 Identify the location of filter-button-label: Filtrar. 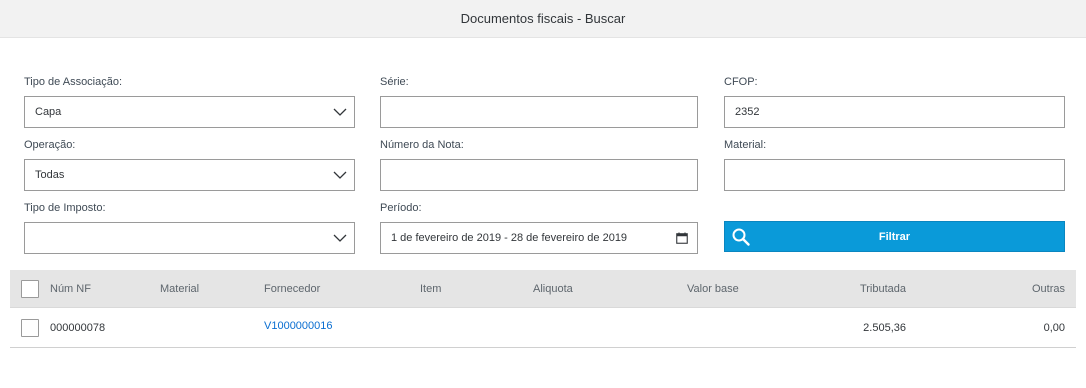
(894, 236).